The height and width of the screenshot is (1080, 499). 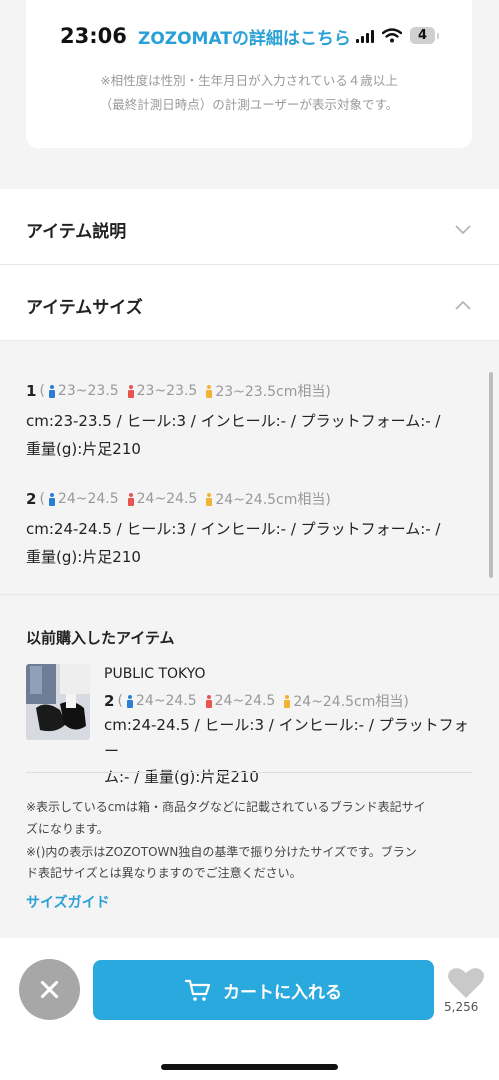 What do you see at coordinates (198, 990) in the screenshot?
I see `cart-icon` at bounding box center [198, 990].